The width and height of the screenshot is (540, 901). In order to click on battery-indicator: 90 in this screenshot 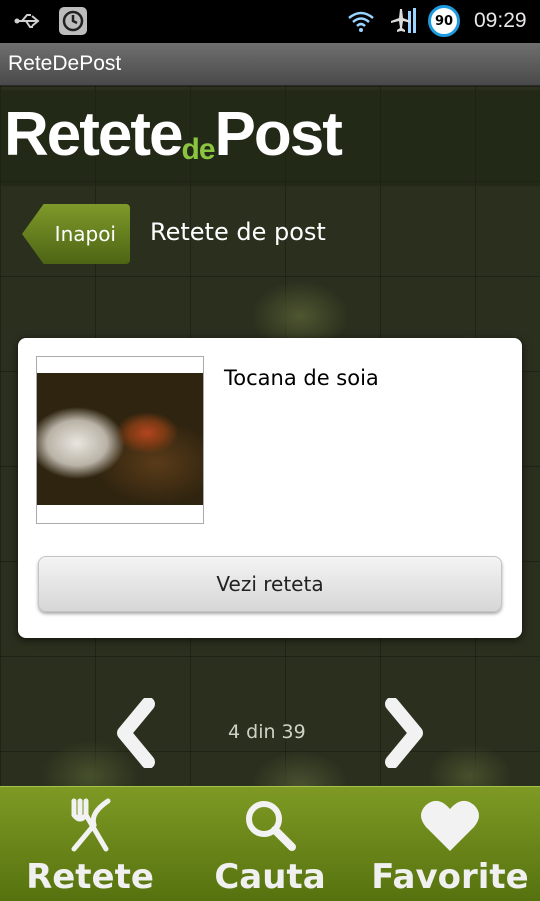, I will do `click(444, 21)`.